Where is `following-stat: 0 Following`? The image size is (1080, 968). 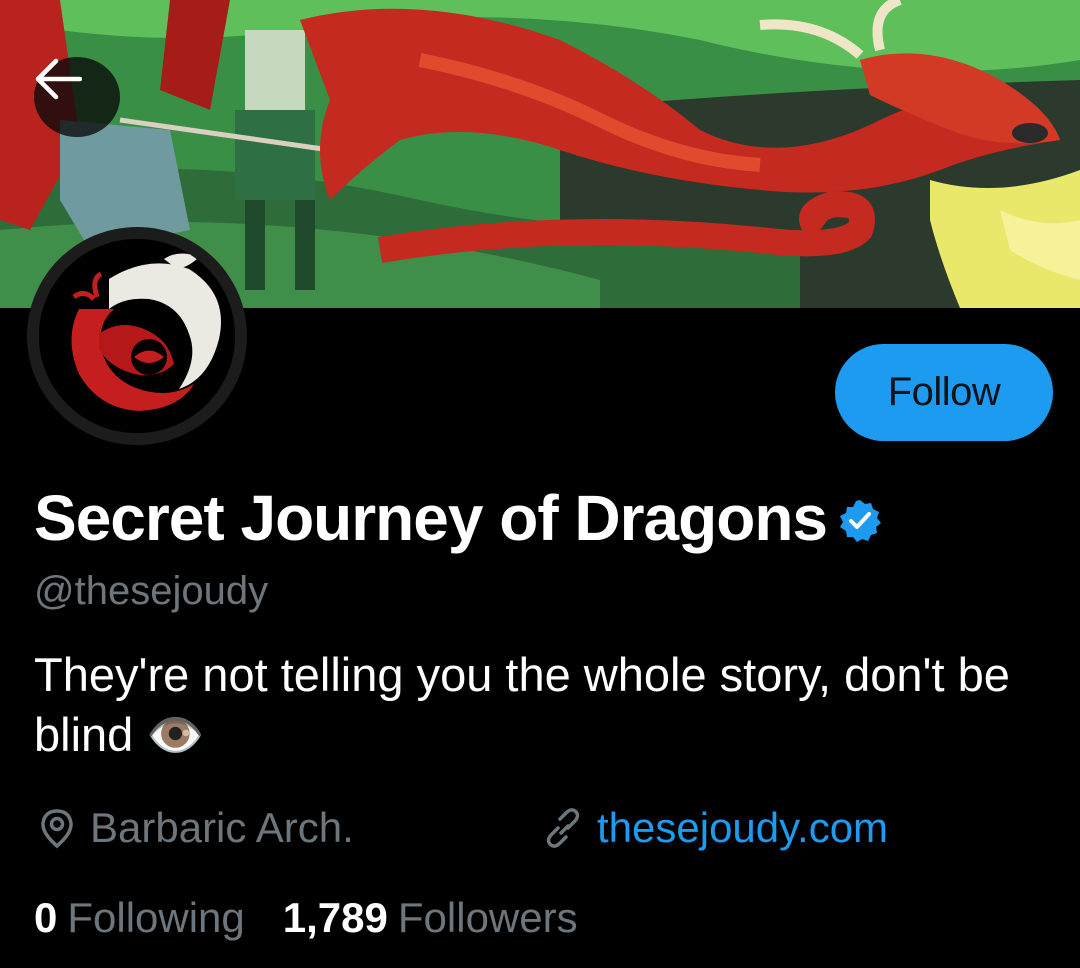 following-stat: 0 Following is located at coordinates (139, 918).